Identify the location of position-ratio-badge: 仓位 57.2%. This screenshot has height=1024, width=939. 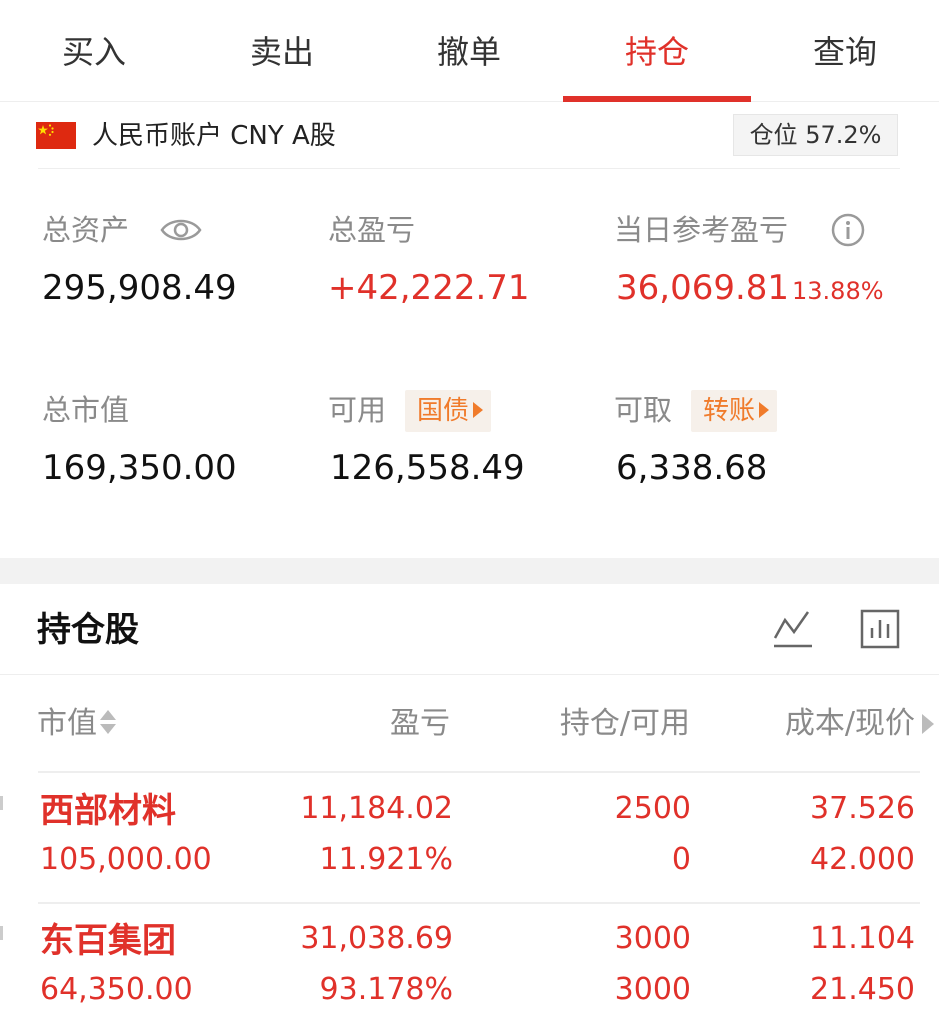
(815, 135).